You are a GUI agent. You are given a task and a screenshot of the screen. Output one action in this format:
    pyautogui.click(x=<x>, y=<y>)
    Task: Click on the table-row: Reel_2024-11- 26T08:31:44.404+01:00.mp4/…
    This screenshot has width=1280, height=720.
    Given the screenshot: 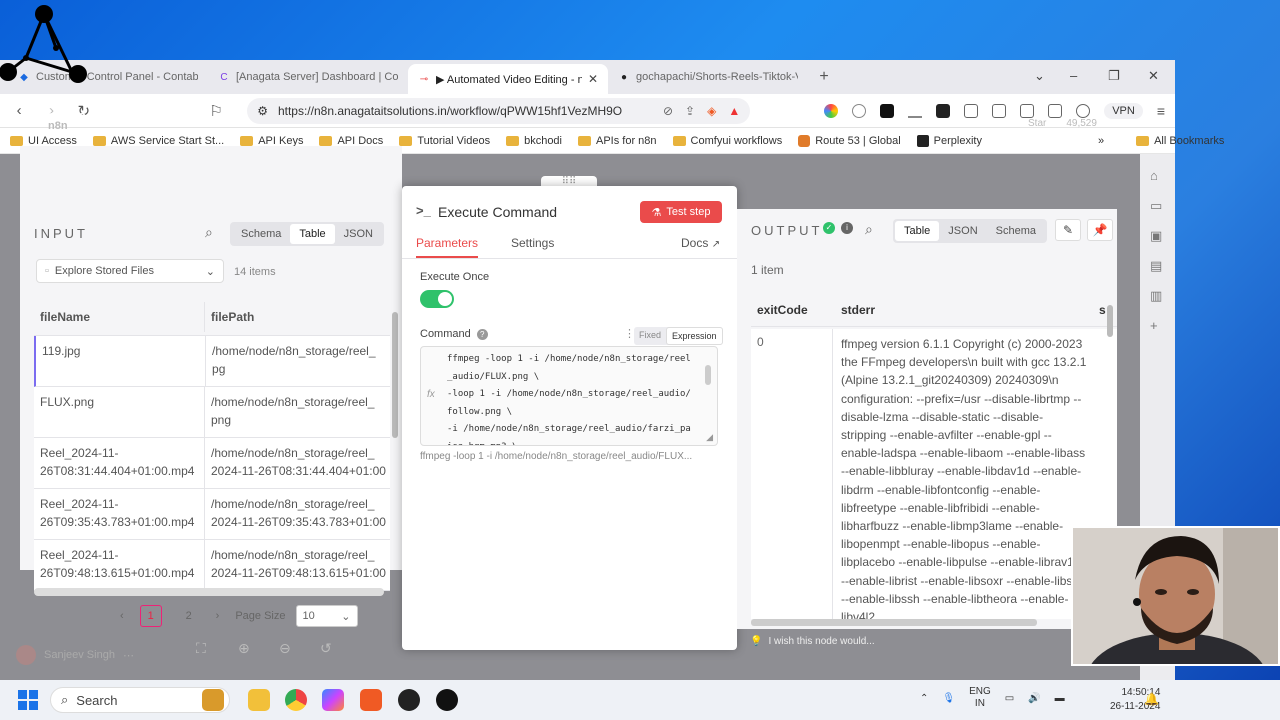 What is the action you would take?
    pyautogui.click(x=212, y=463)
    